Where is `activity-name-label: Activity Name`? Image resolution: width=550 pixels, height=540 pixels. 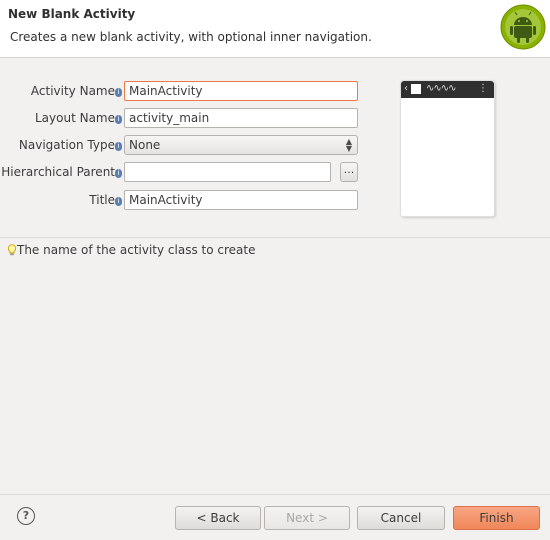
activity-name-label: Activity Name is located at coordinates (72, 91).